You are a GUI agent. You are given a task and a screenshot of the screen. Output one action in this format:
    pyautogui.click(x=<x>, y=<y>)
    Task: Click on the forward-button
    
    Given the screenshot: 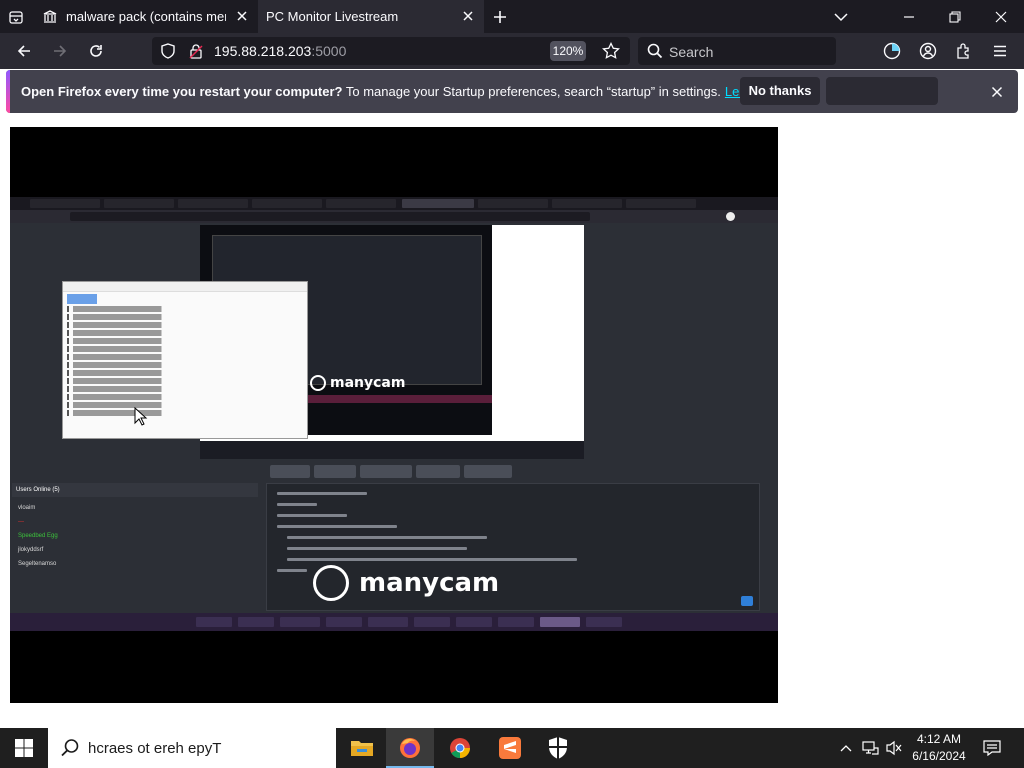 What is the action you would take?
    pyautogui.click(x=60, y=51)
    